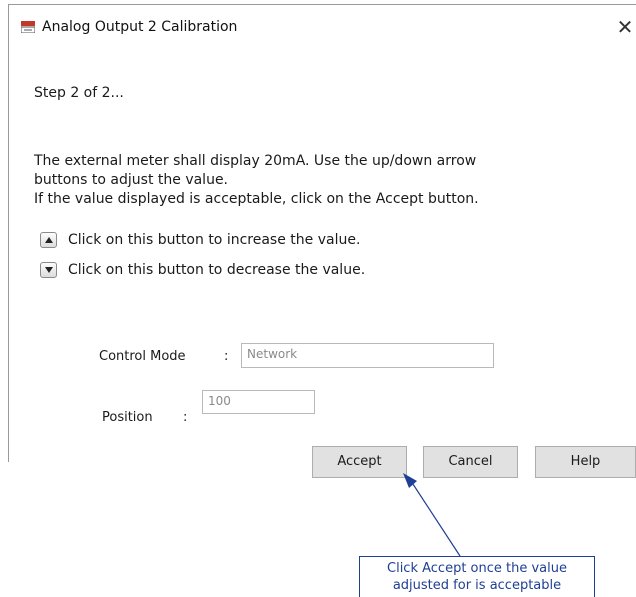  What do you see at coordinates (477, 585) in the screenshot?
I see `callout-line-2: adjusted for is acceptable` at bounding box center [477, 585].